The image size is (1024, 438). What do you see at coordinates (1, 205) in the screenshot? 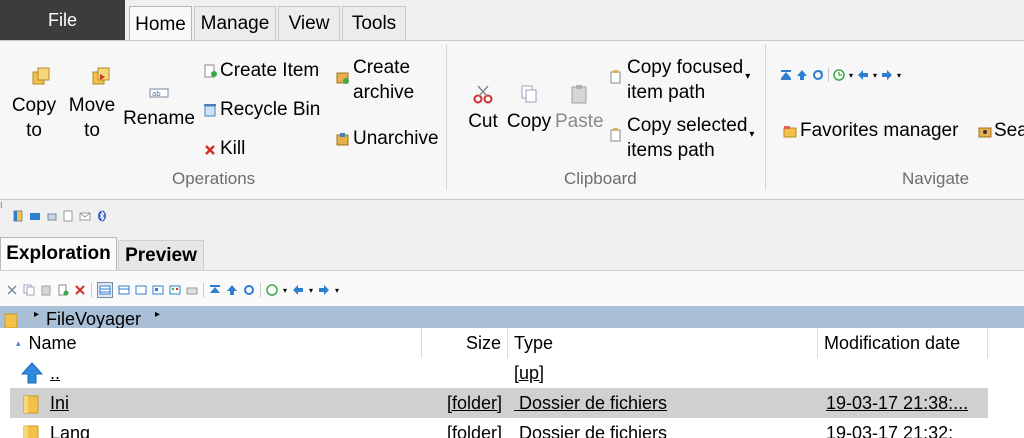
I see `quick-toolbar-grip: ⁝` at bounding box center [1, 205].